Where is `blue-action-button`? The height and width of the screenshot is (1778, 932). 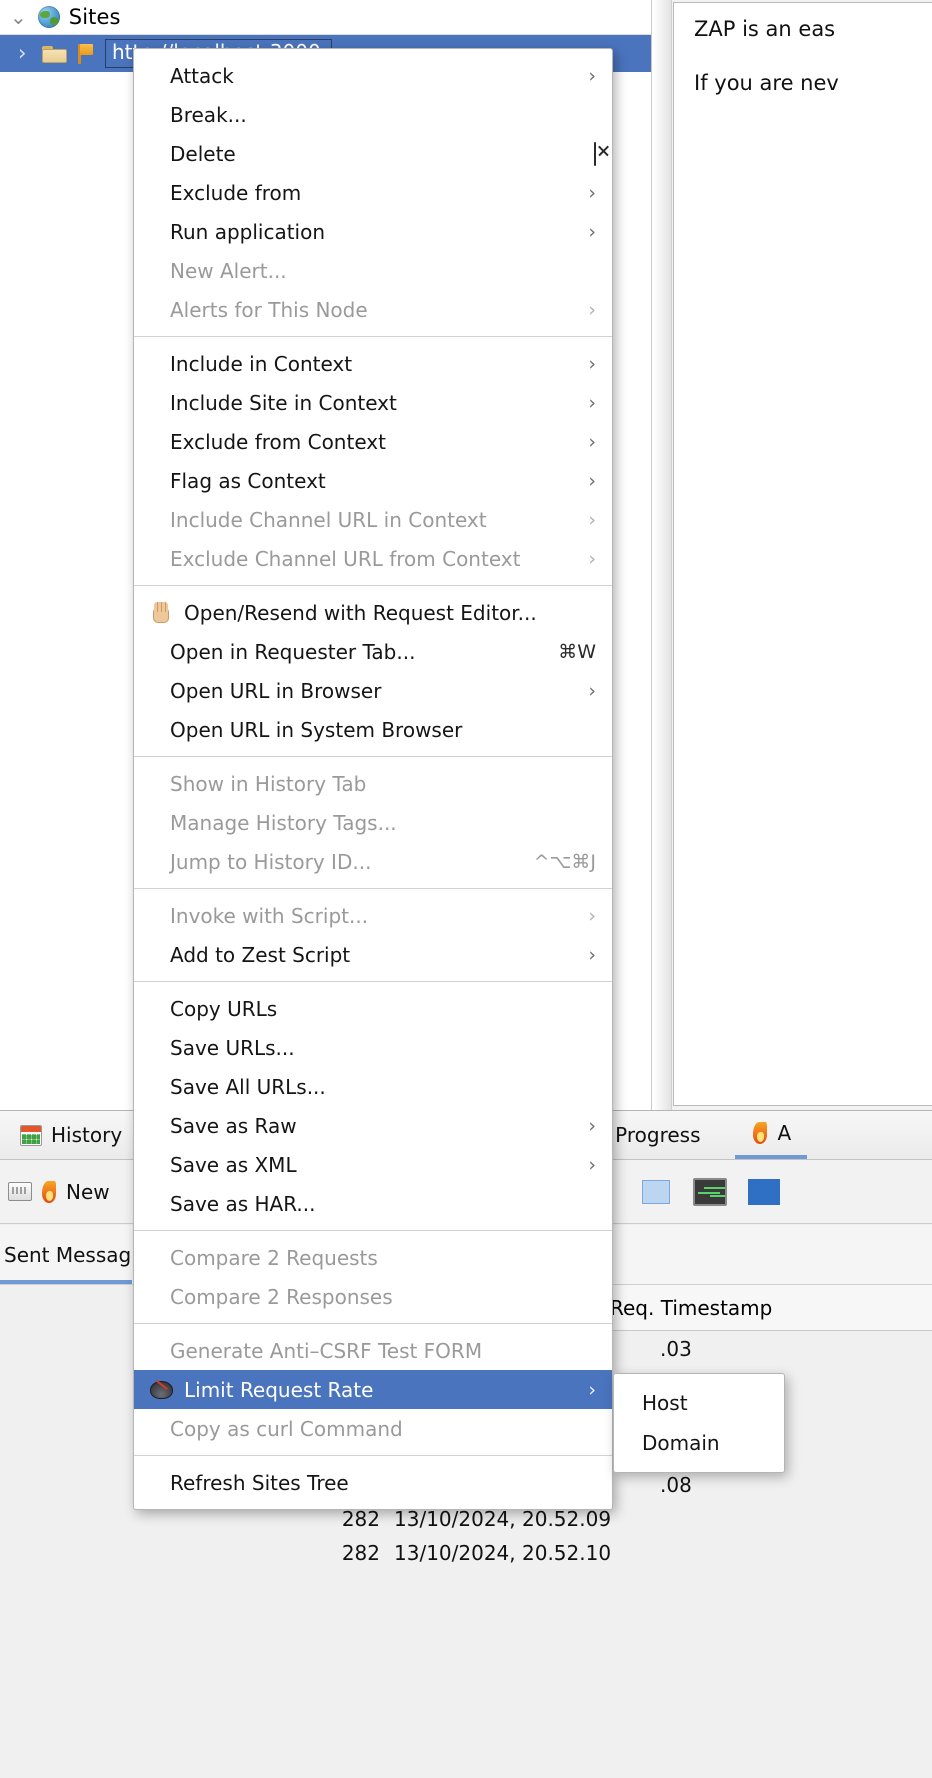 blue-action-button is located at coordinates (764, 1192).